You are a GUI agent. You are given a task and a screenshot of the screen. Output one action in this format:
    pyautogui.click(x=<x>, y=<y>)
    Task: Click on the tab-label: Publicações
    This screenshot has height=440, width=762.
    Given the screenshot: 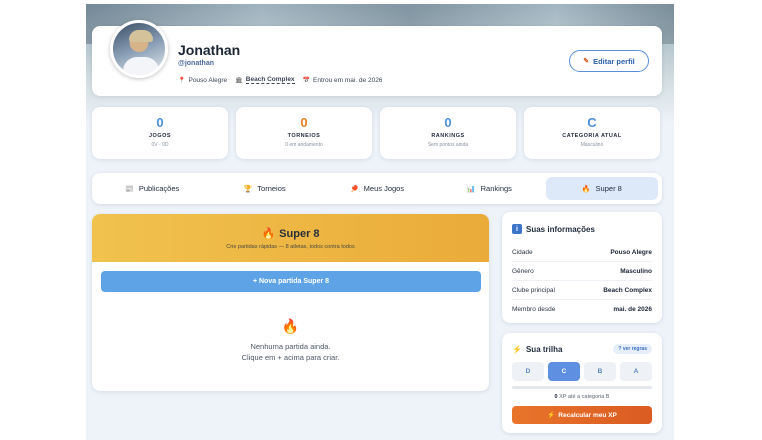 What is the action you would take?
    pyautogui.click(x=159, y=188)
    